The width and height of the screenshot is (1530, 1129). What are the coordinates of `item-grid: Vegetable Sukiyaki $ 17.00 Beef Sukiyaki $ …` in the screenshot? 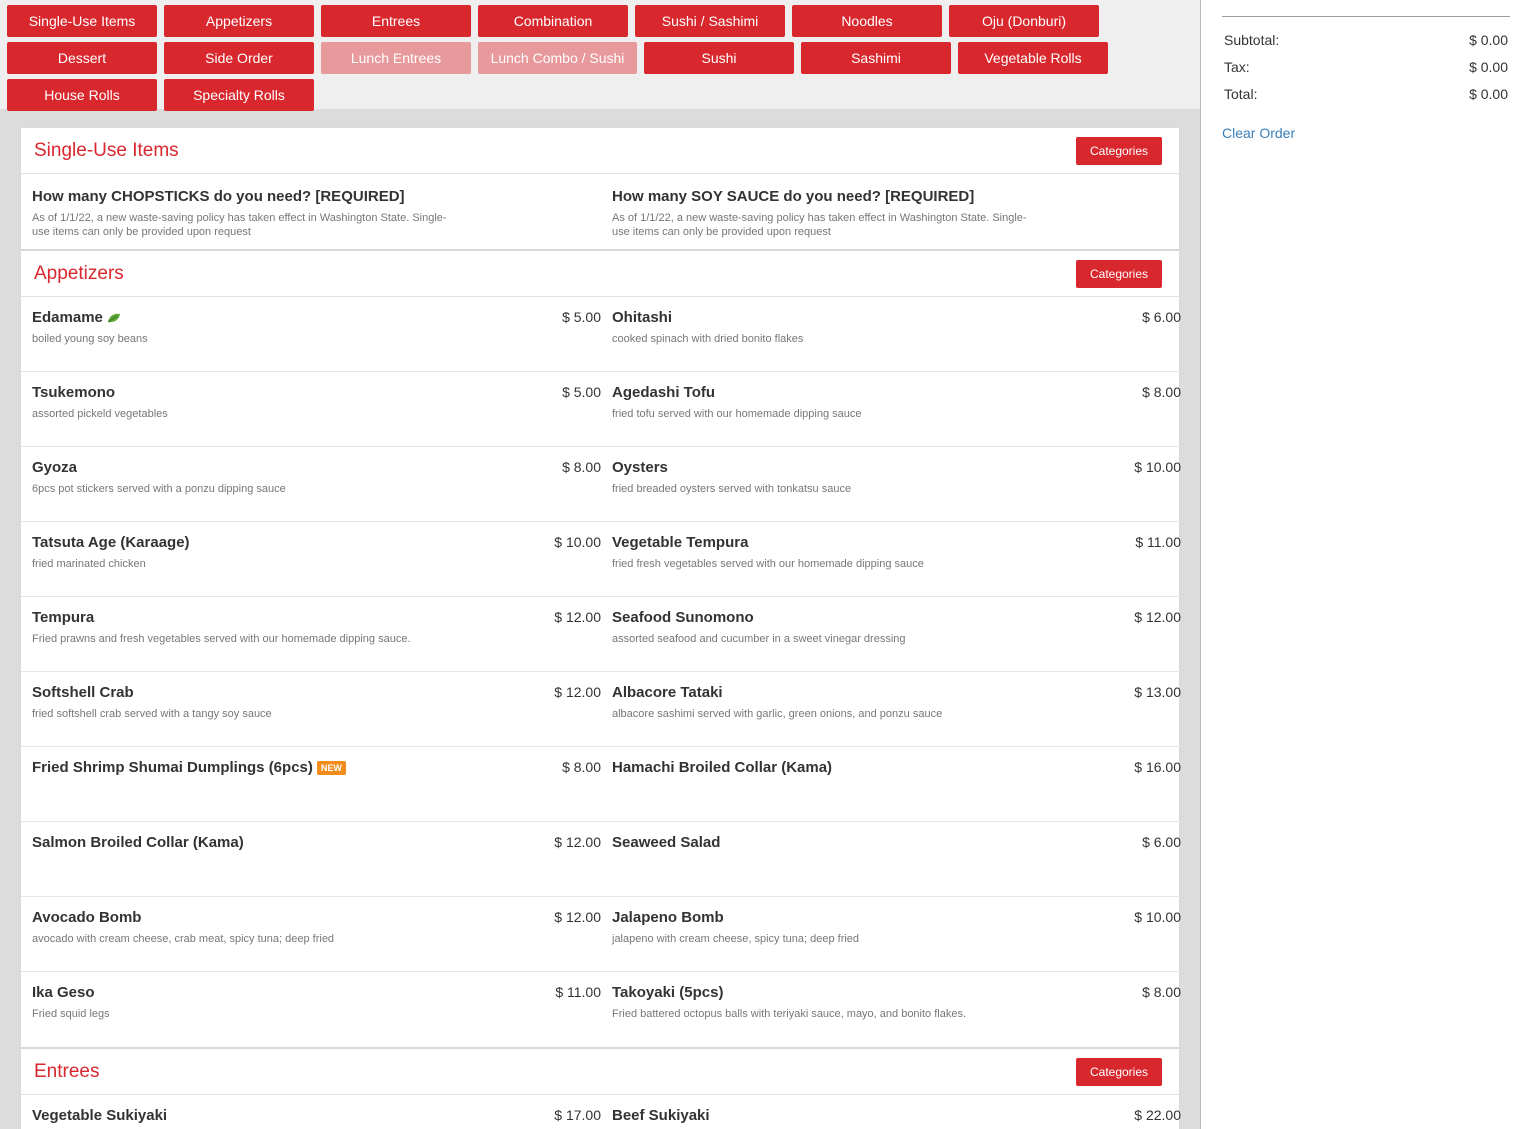 It's located at (601, 1112).